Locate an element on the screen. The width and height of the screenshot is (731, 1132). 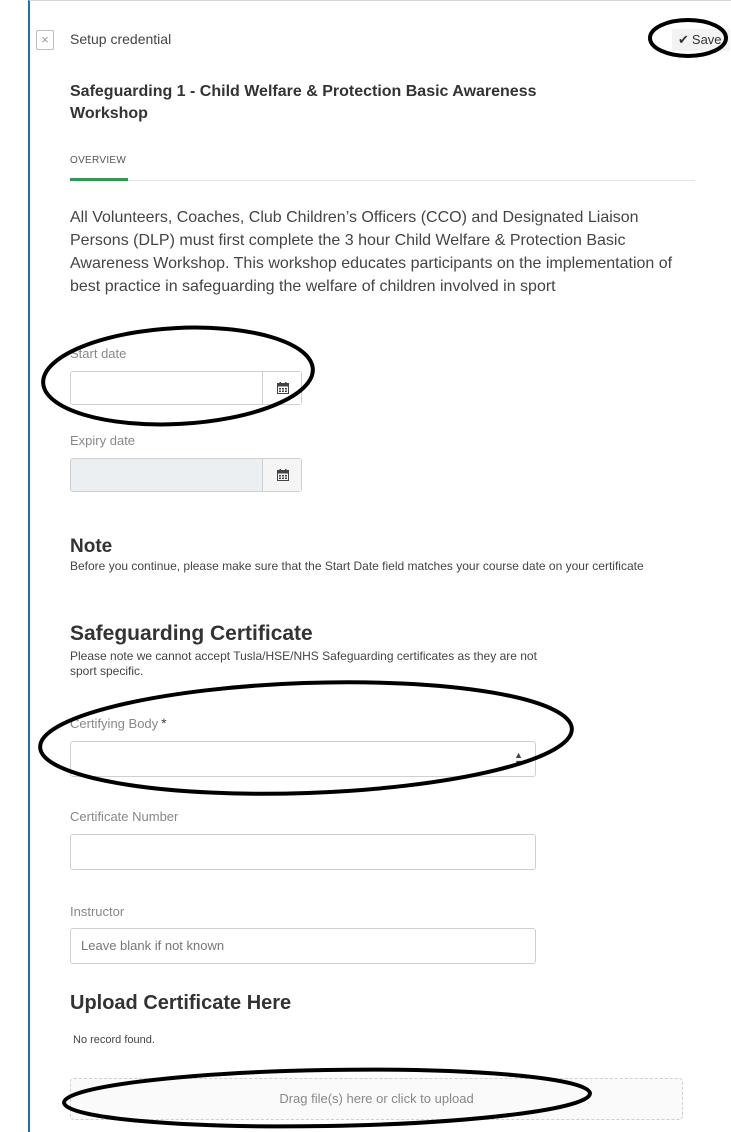
instructor-label: Instructor is located at coordinates (97, 911).